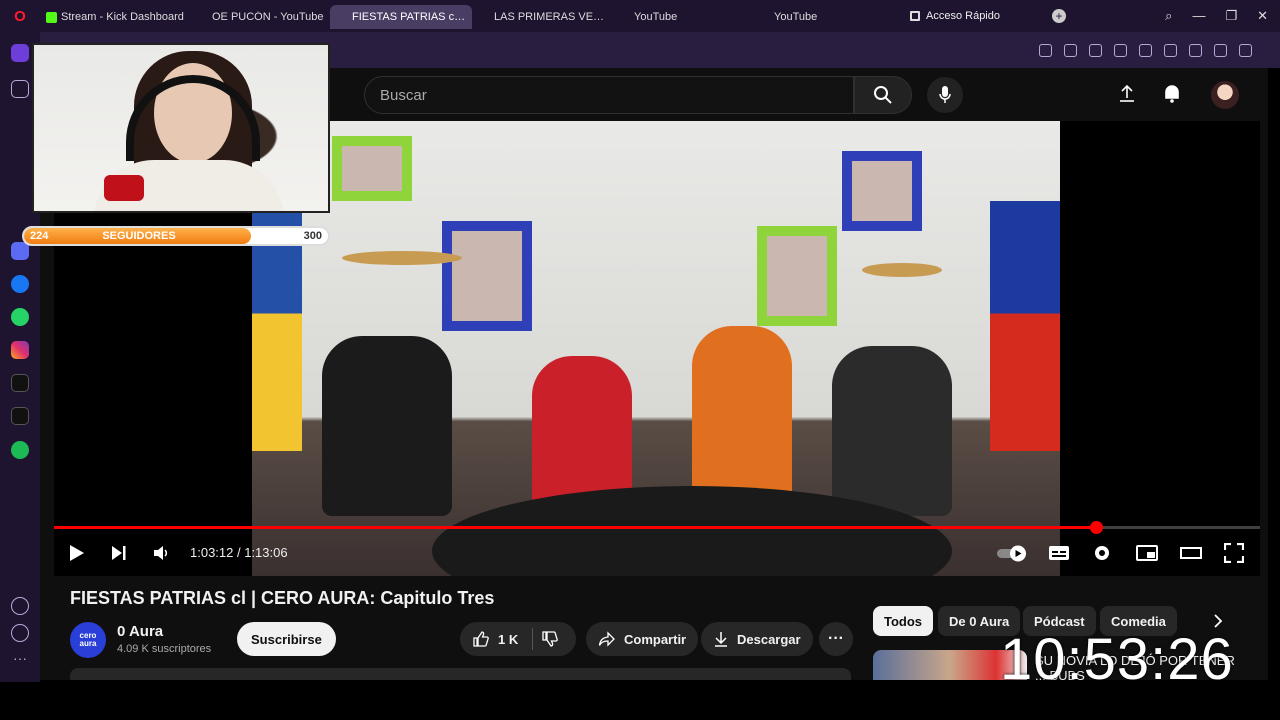 The width and height of the screenshot is (1280, 720). Describe the element at coordinates (268, 17) in the screenshot. I see `tab-label: OE PUCÓN - YouTube` at that location.